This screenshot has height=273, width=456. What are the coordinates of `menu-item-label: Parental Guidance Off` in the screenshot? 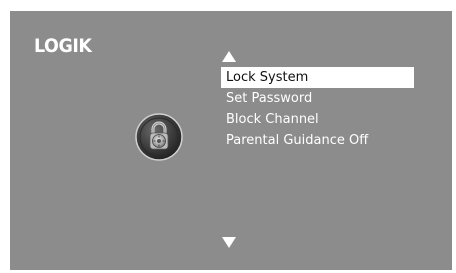 It's located at (297, 140).